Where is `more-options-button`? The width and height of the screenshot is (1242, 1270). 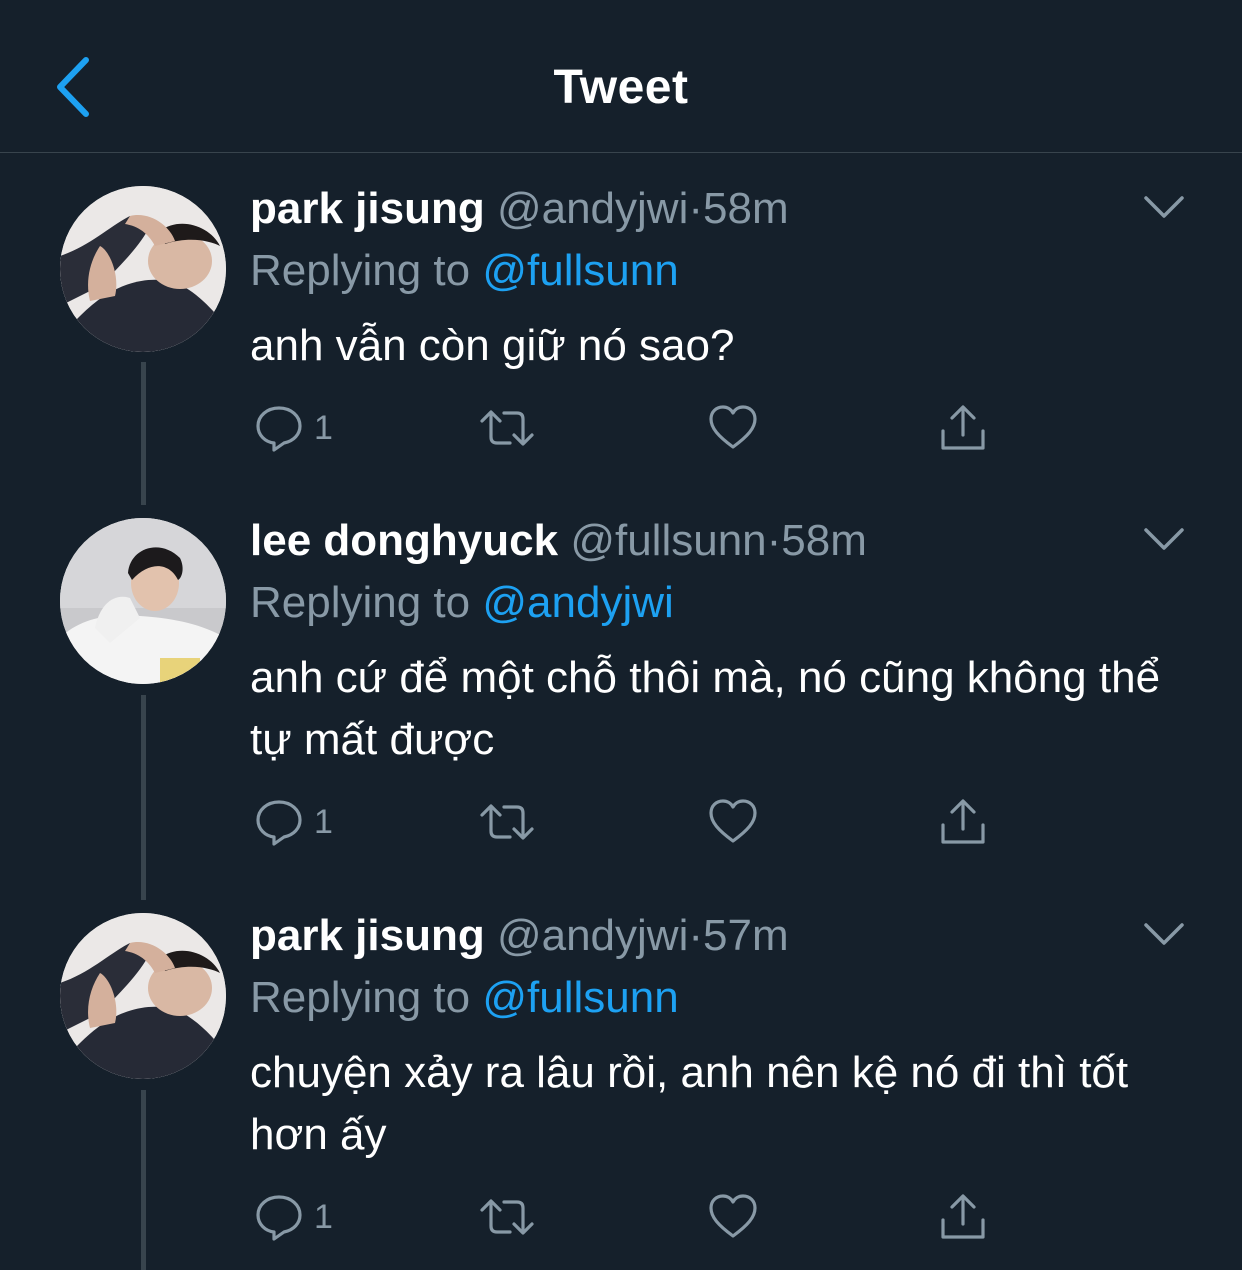 more-options-button is located at coordinates (1164, 934).